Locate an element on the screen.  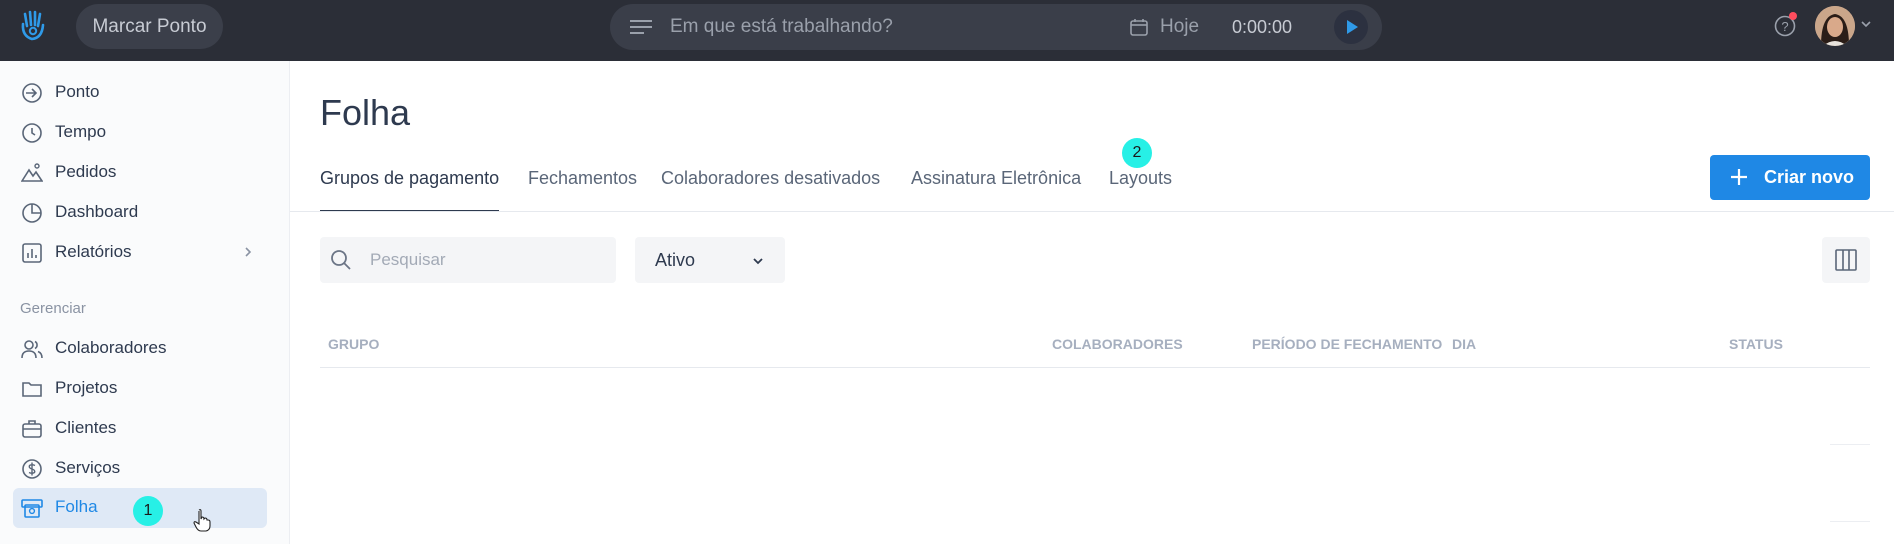
mountain-icon is located at coordinates (32, 172).